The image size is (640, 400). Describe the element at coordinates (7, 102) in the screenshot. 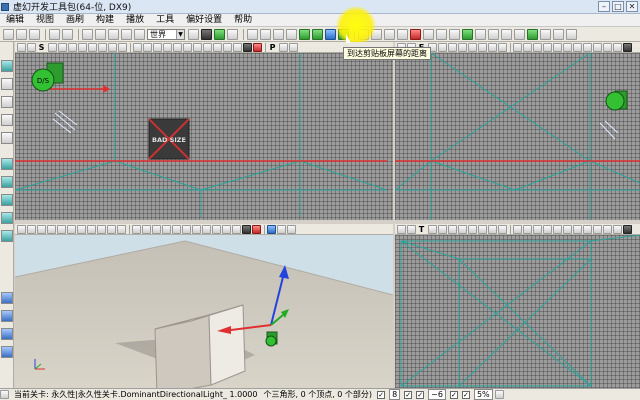

I see `terrain-mode-icon` at that location.